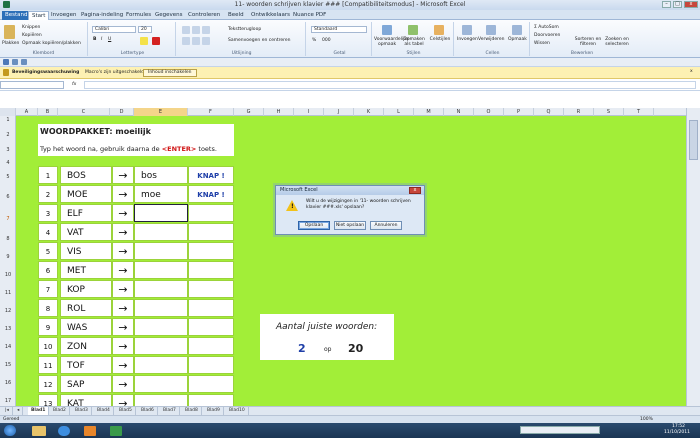 This screenshot has height=438, width=700. Describe the element at coordinates (196, 30) in the screenshot. I see `align-middle-icon` at that location.